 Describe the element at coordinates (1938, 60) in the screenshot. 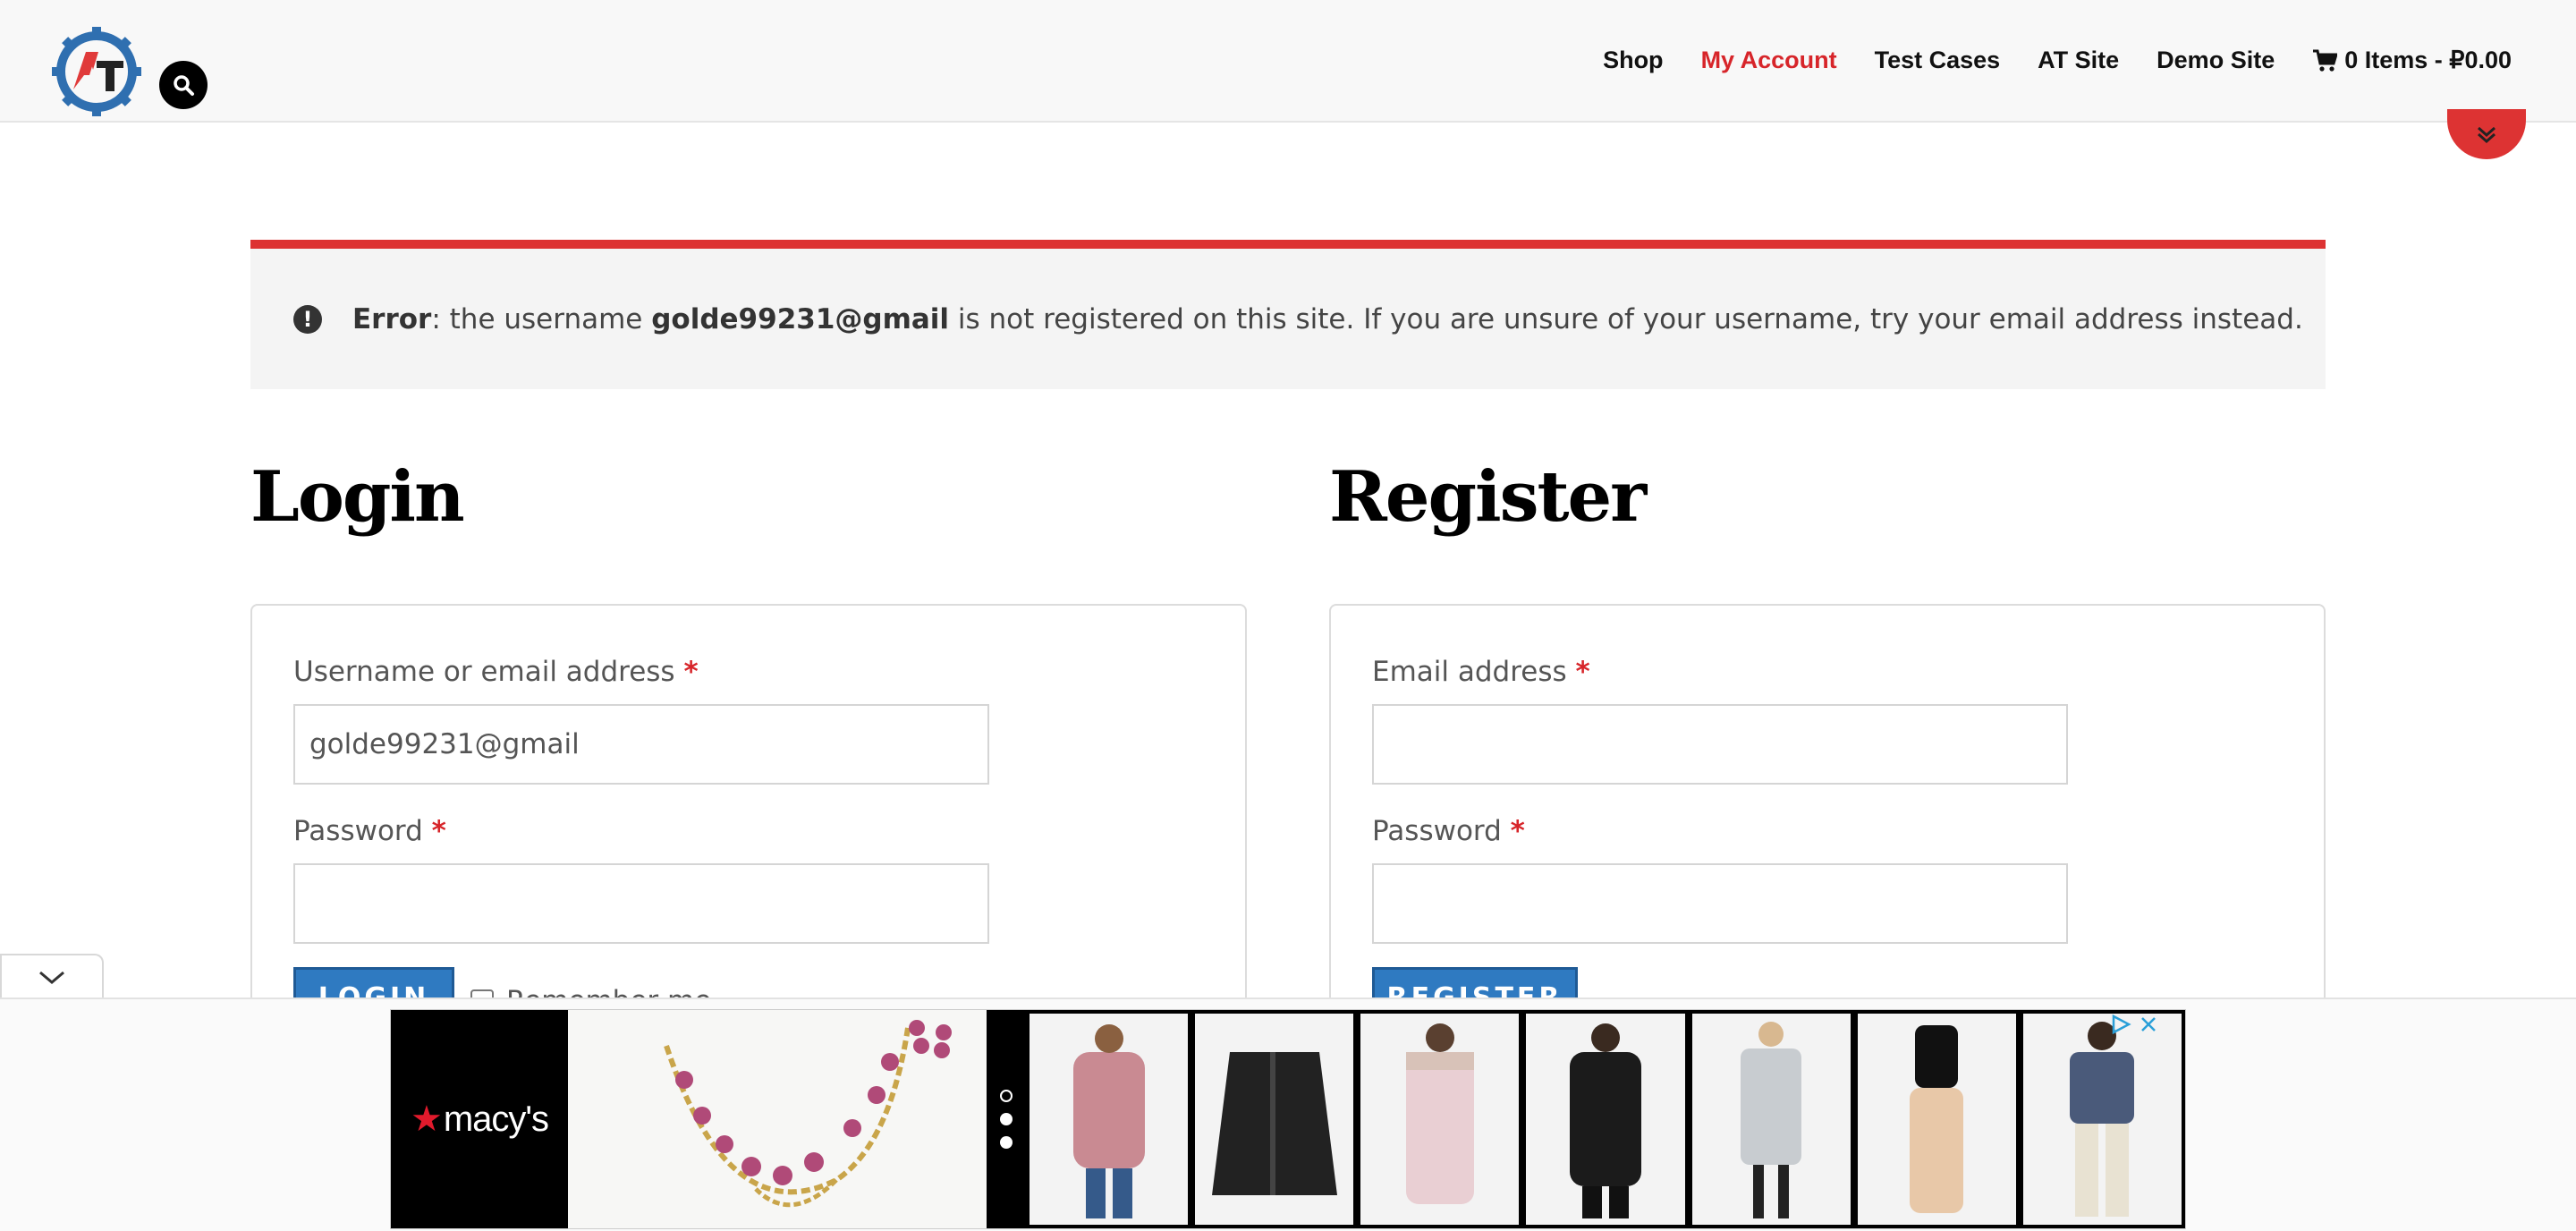

I see `nav-test-cases: Test Cases` at that location.